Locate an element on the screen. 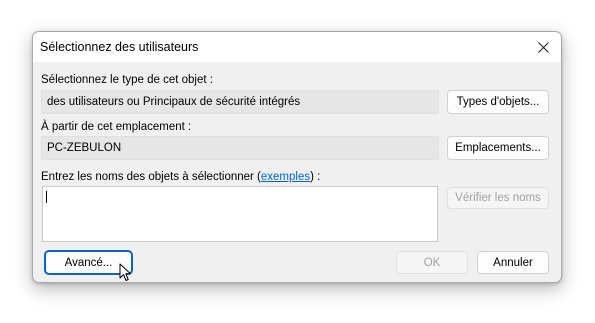  location-field: PC-ZEBULON is located at coordinates (240, 148).